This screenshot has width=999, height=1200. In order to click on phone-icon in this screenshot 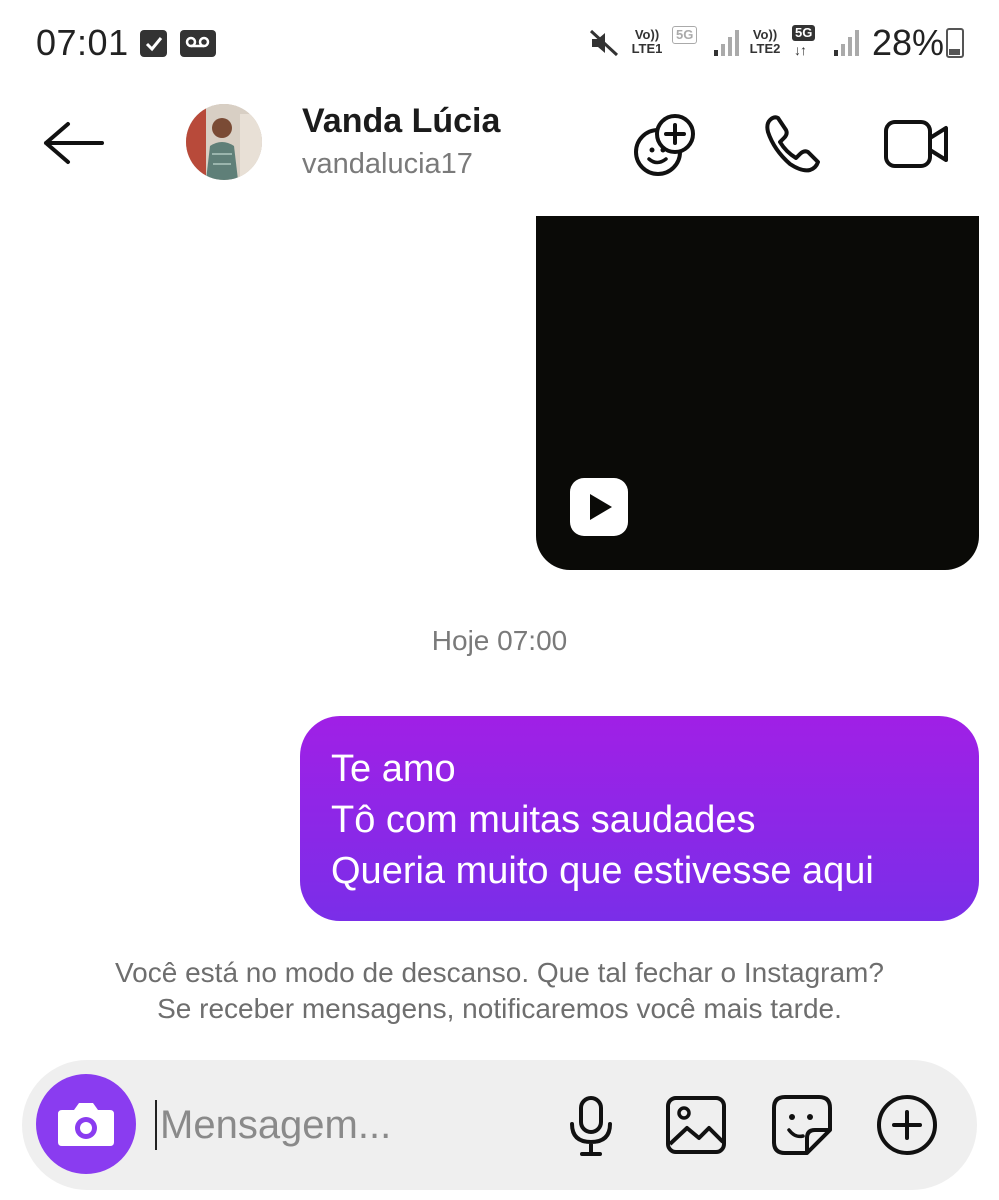, I will do `click(792, 144)`.